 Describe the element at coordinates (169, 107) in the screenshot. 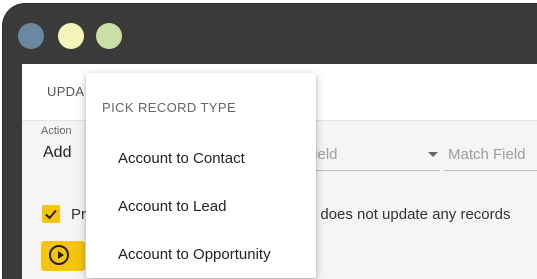

I see `dropdown-heading: PICK RECORD TYPE` at that location.